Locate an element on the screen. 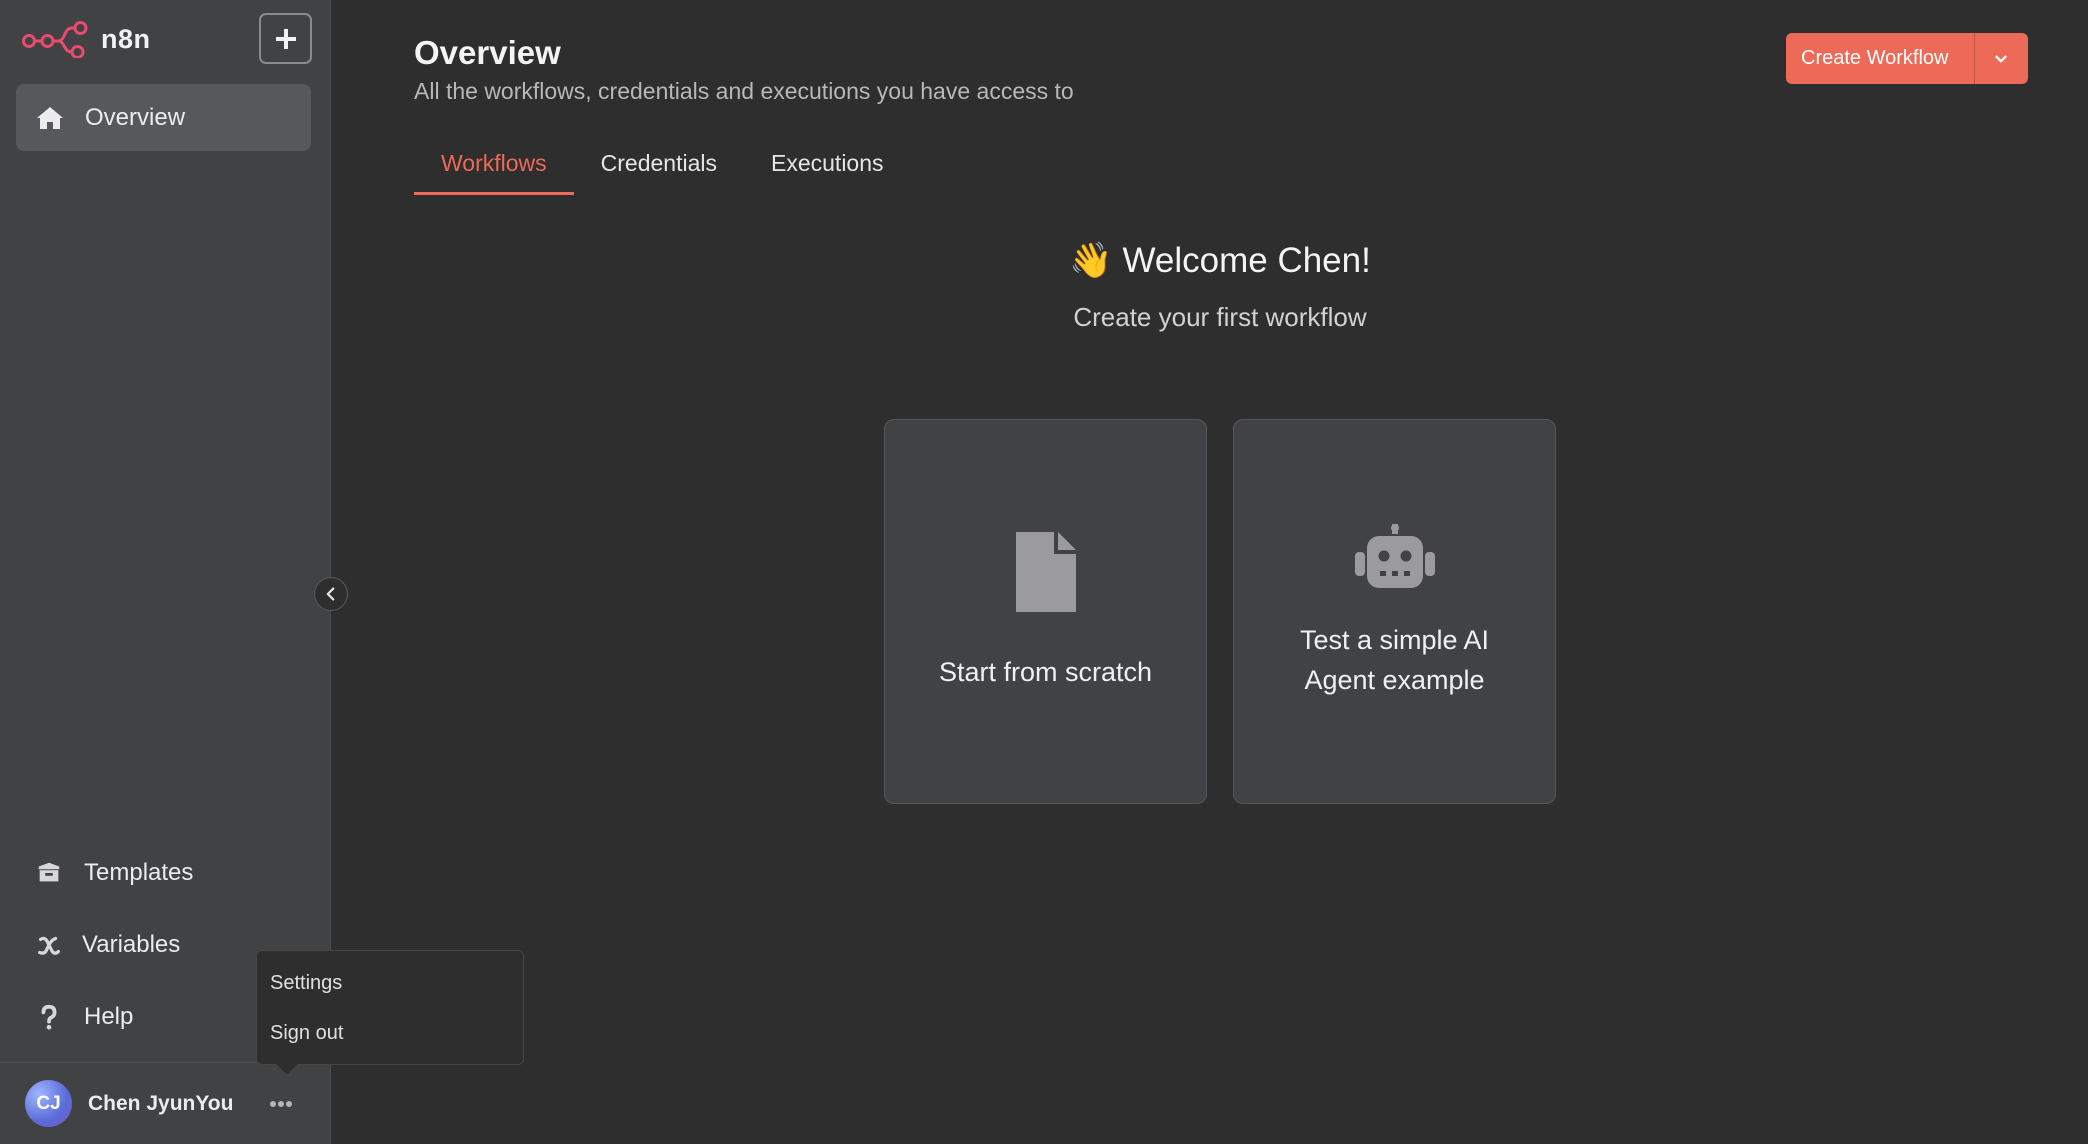 Image resolution: width=2088 pixels, height=1144 pixels. welcome-heading: 👋 Welcome Chen! is located at coordinates (1210, 260).